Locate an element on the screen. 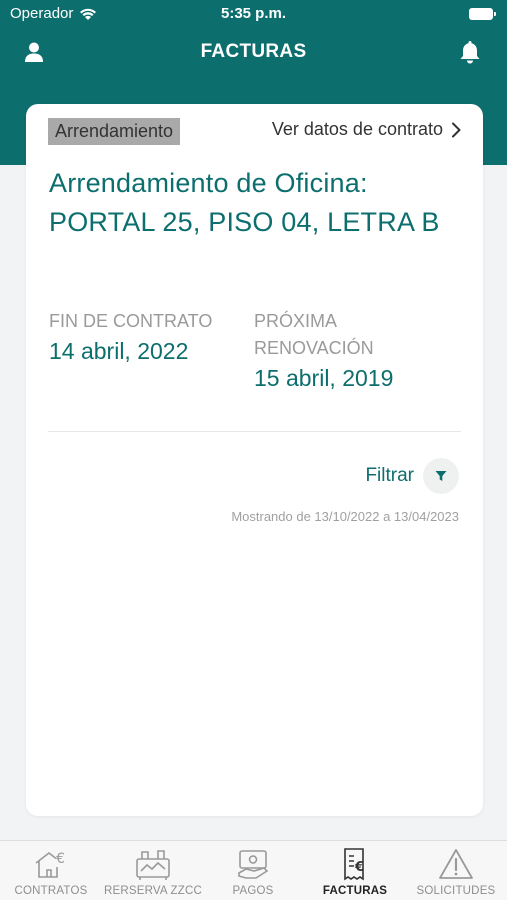 This screenshot has height=900, width=507. renewal-date-value: 15 abril, 2019 is located at coordinates (324, 378).